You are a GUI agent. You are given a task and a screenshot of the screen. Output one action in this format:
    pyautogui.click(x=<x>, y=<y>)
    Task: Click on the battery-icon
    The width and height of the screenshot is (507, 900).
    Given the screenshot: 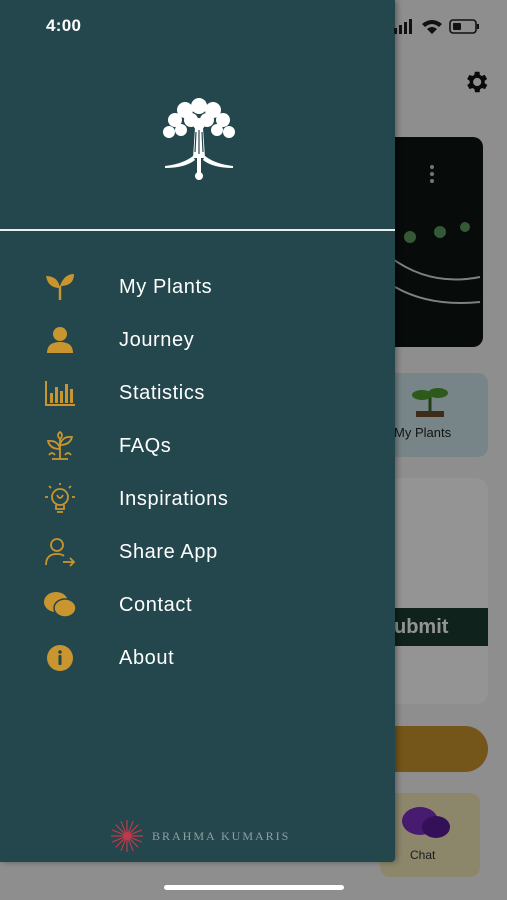 What is the action you would take?
    pyautogui.click(x=464, y=26)
    